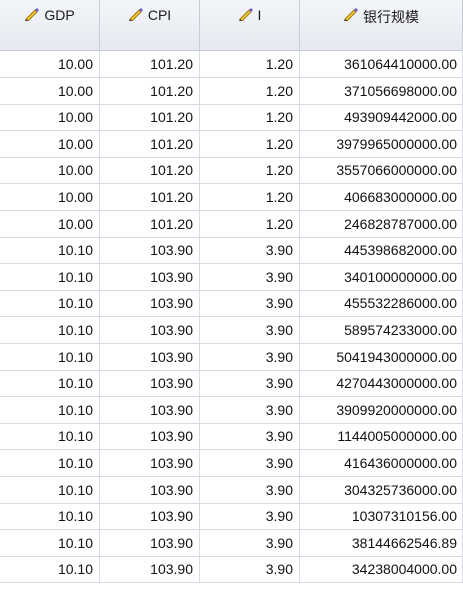 The width and height of the screenshot is (463, 600). I want to click on table-row: 10.10 103.90 3.90 4270443000000.00, so click(231, 384).